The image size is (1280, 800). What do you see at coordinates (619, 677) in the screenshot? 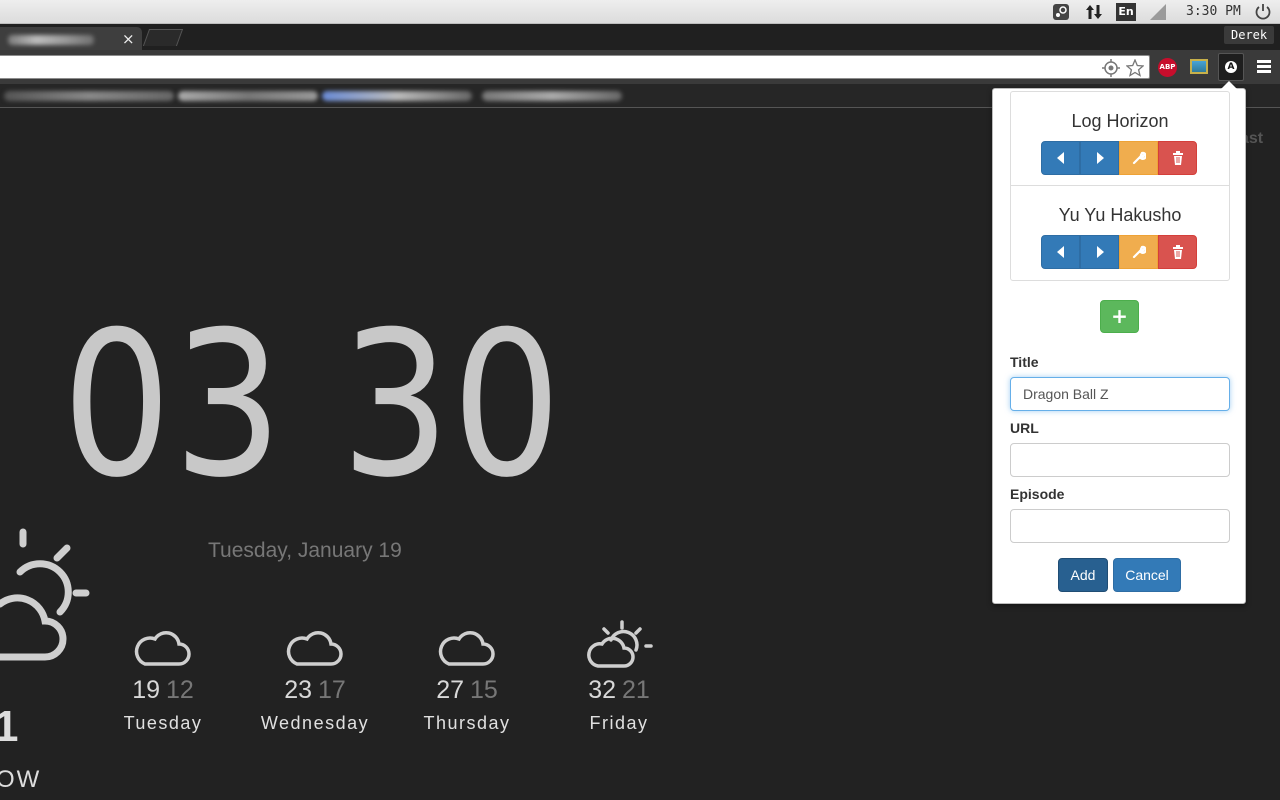
I see `forecast-day: 32 21 Friday` at bounding box center [619, 677].